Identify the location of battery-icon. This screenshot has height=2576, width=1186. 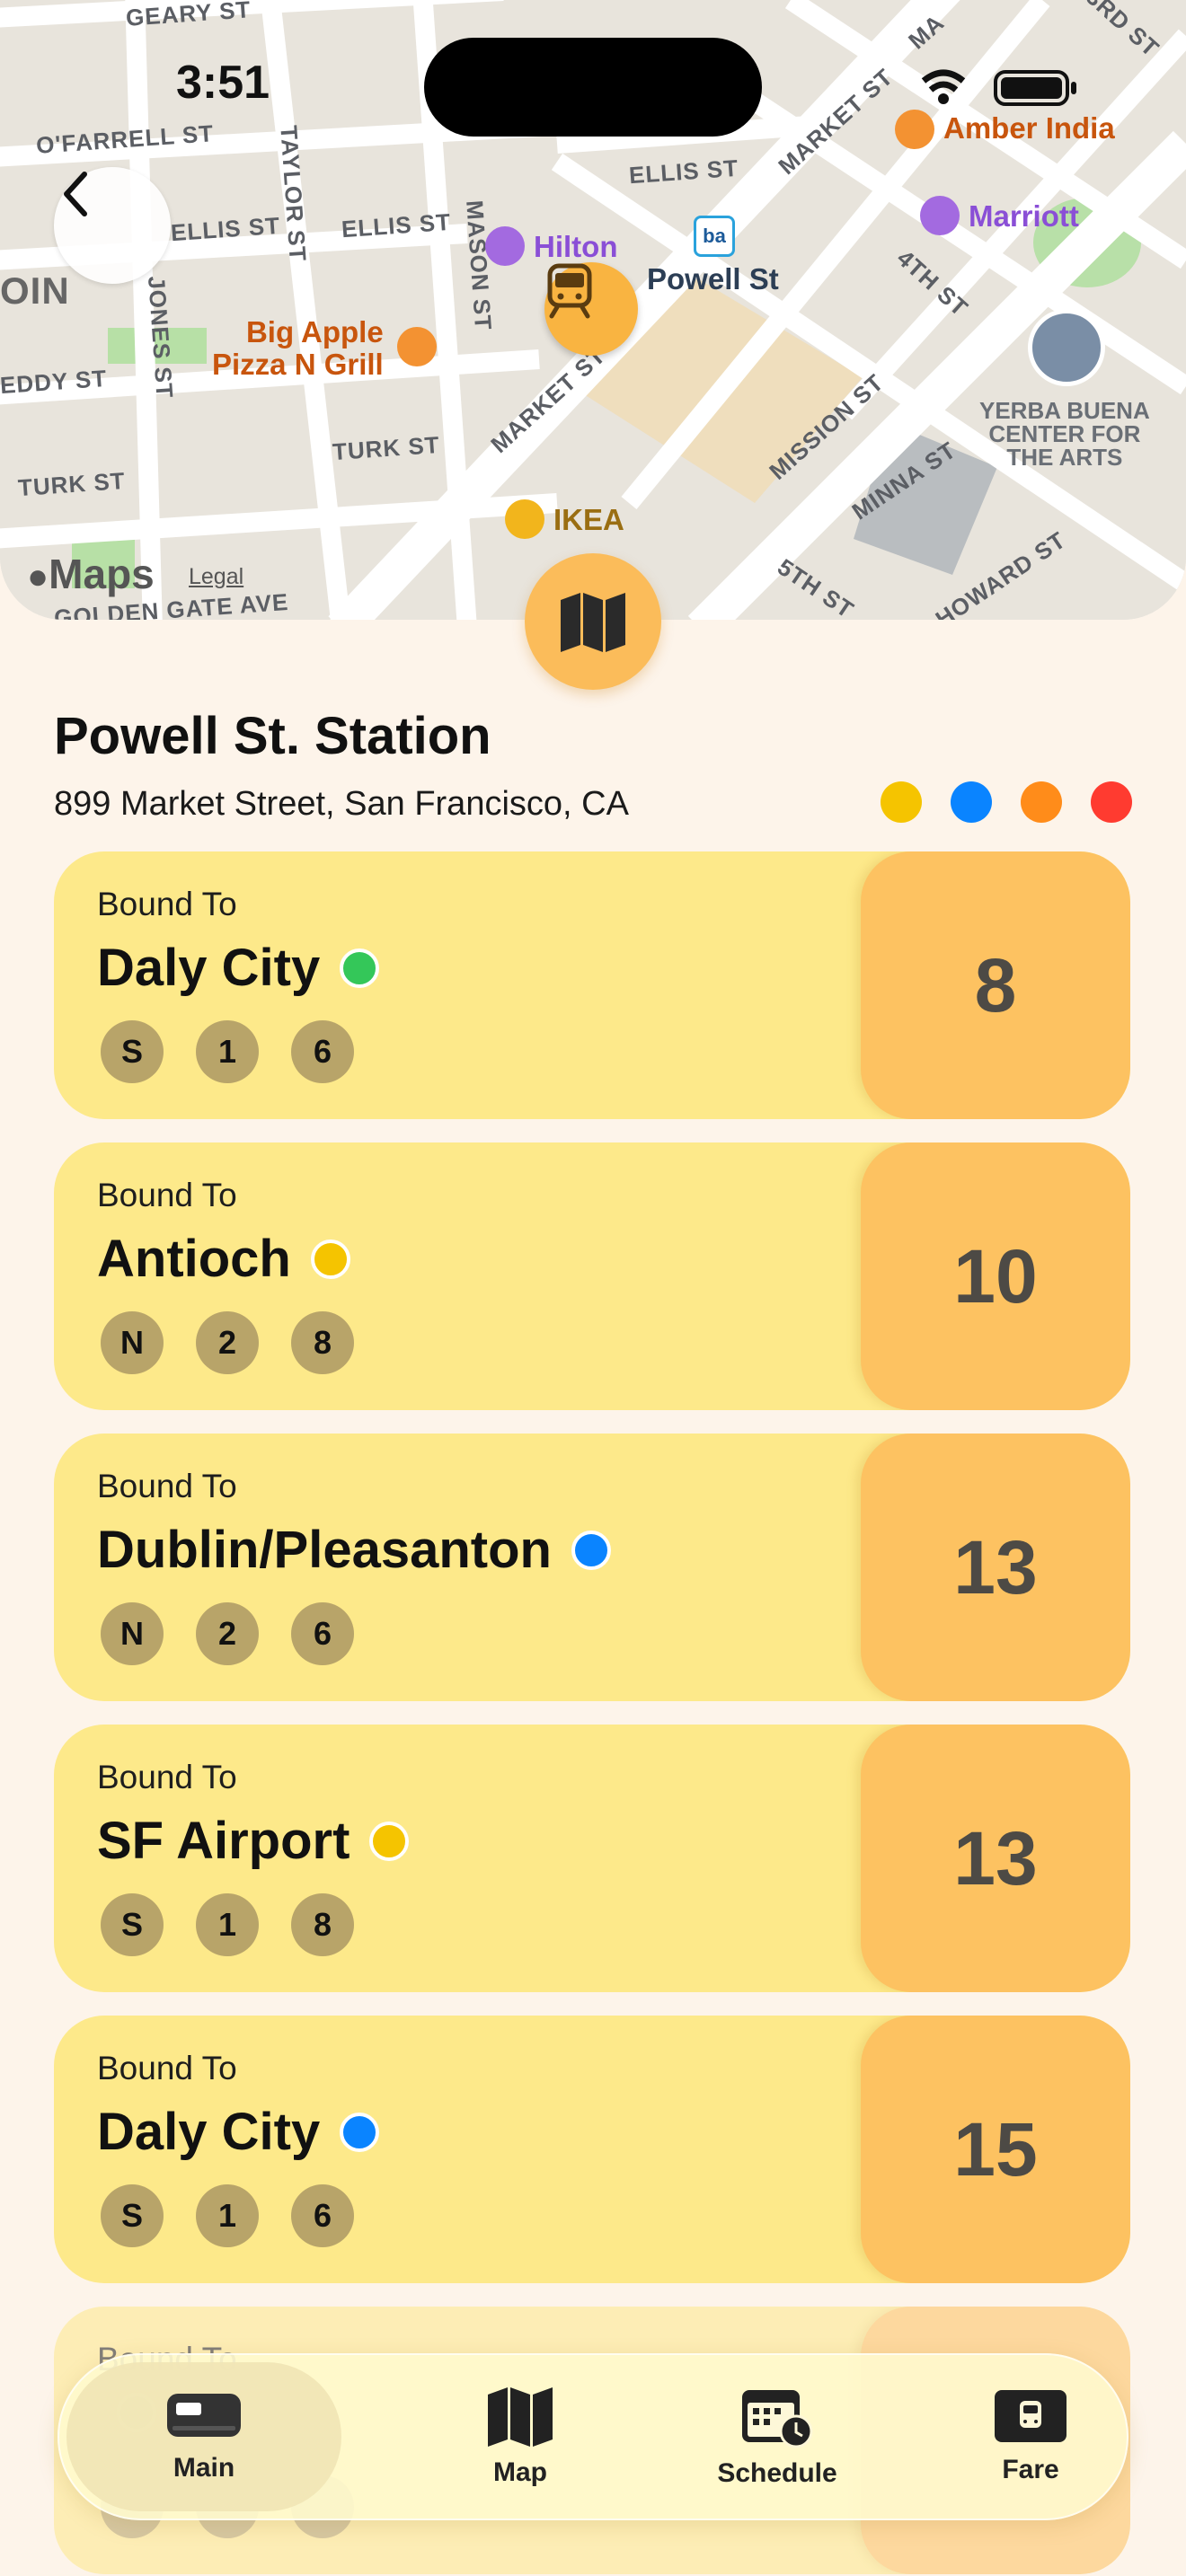
(1035, 88).